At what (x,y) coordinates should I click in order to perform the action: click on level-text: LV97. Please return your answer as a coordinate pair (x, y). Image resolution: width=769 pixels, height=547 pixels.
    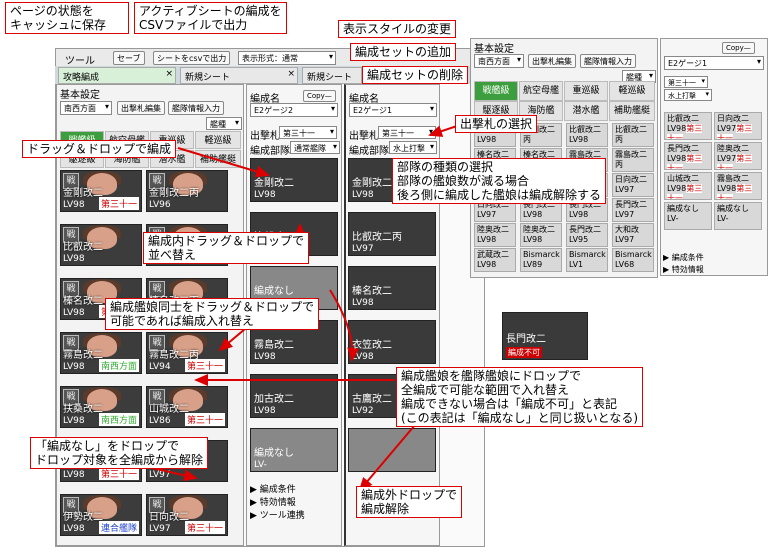
    Looking at the image, I should click on (727, 128).